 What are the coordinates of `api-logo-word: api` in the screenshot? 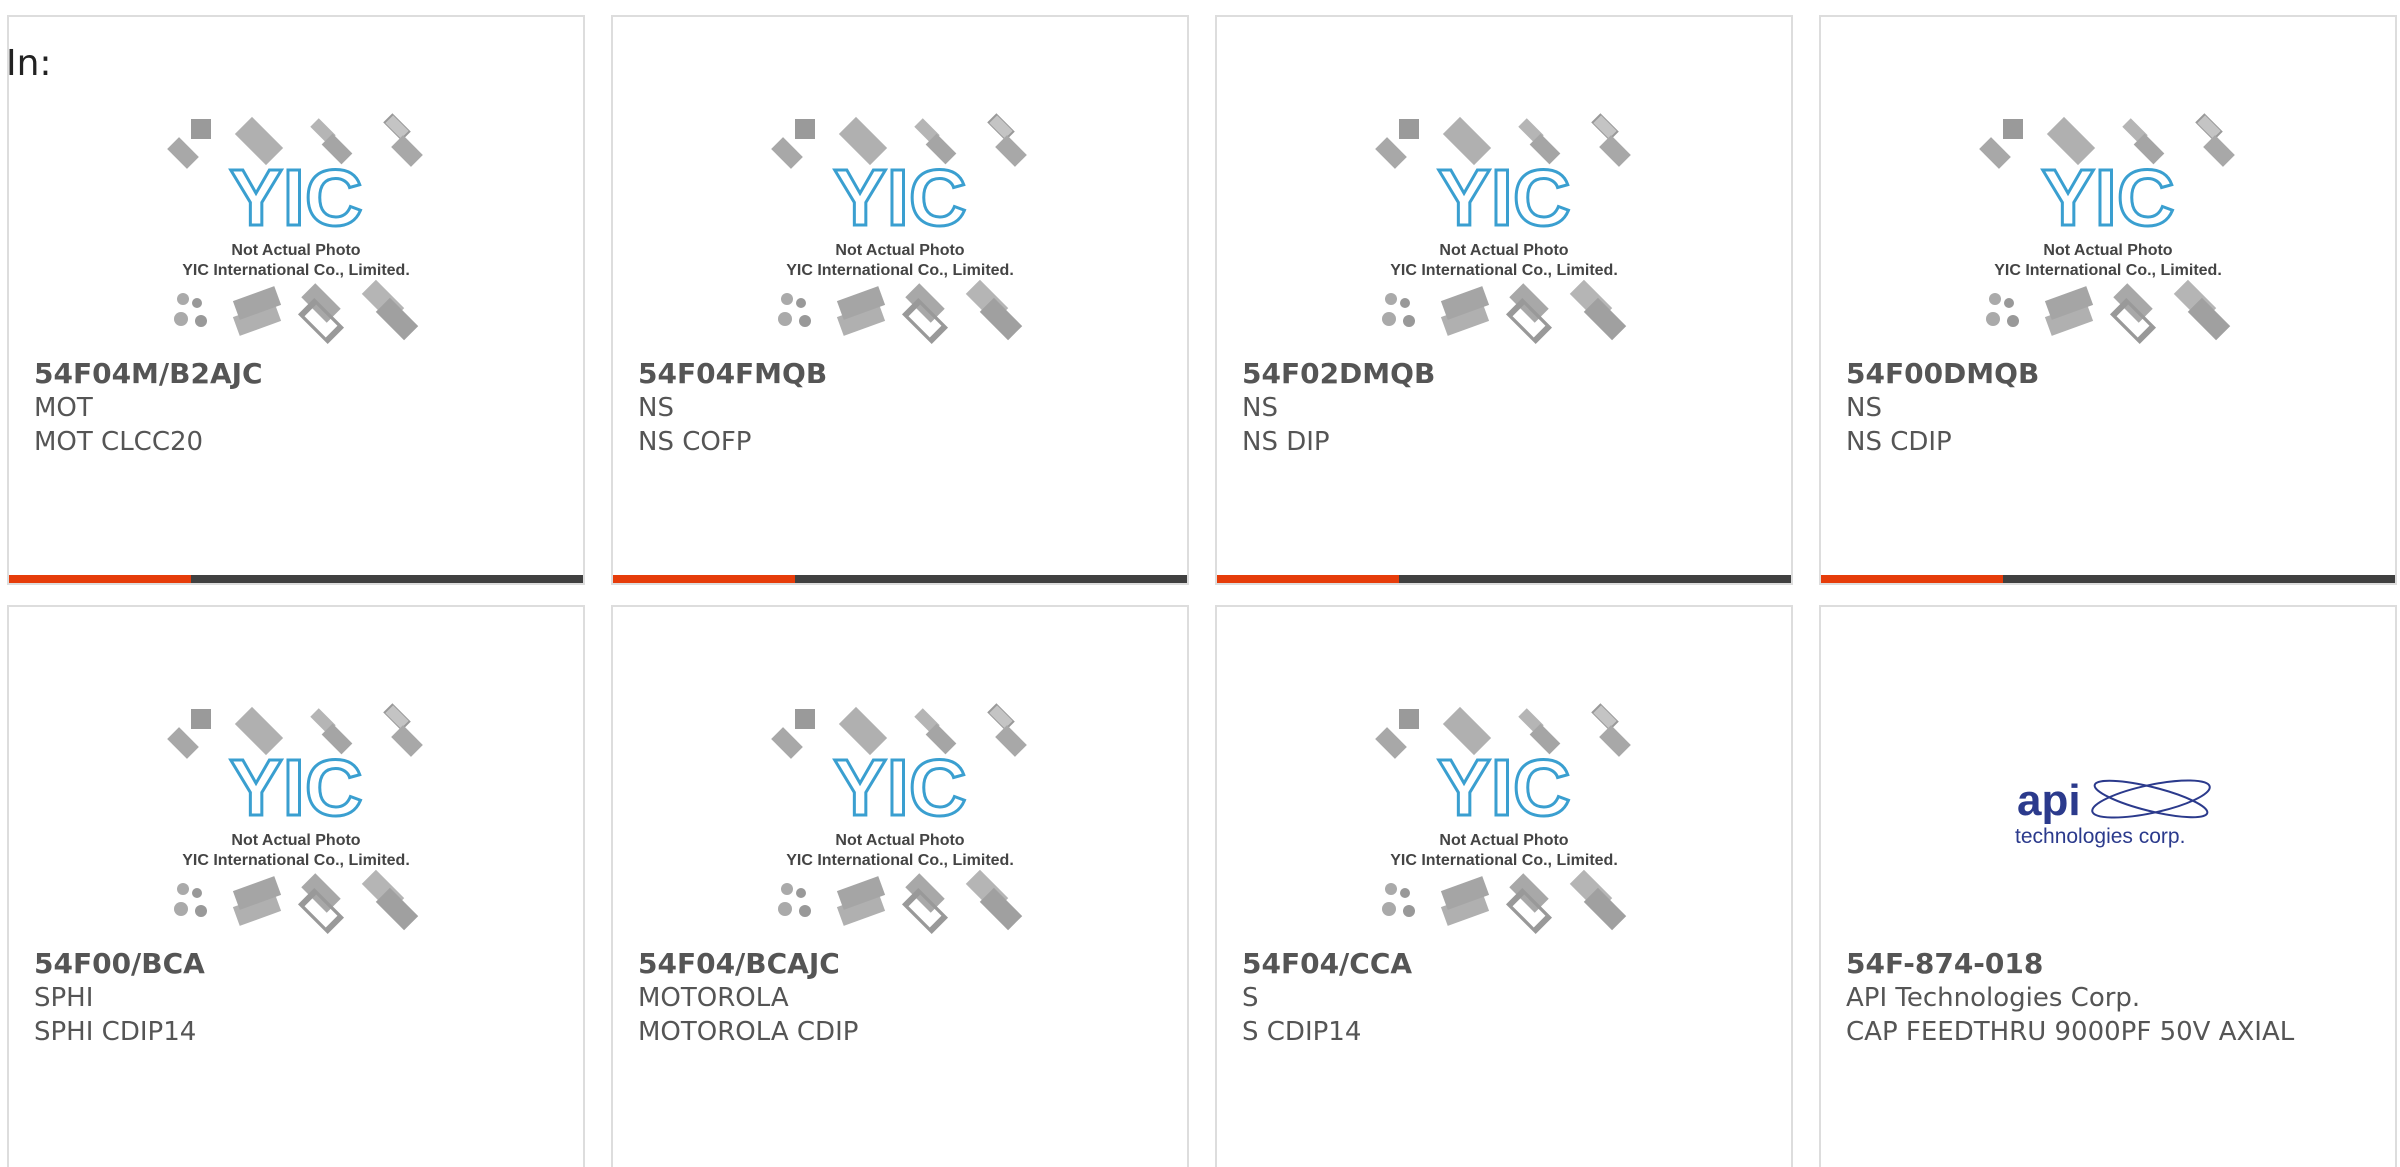 It's located at (2049, 800).